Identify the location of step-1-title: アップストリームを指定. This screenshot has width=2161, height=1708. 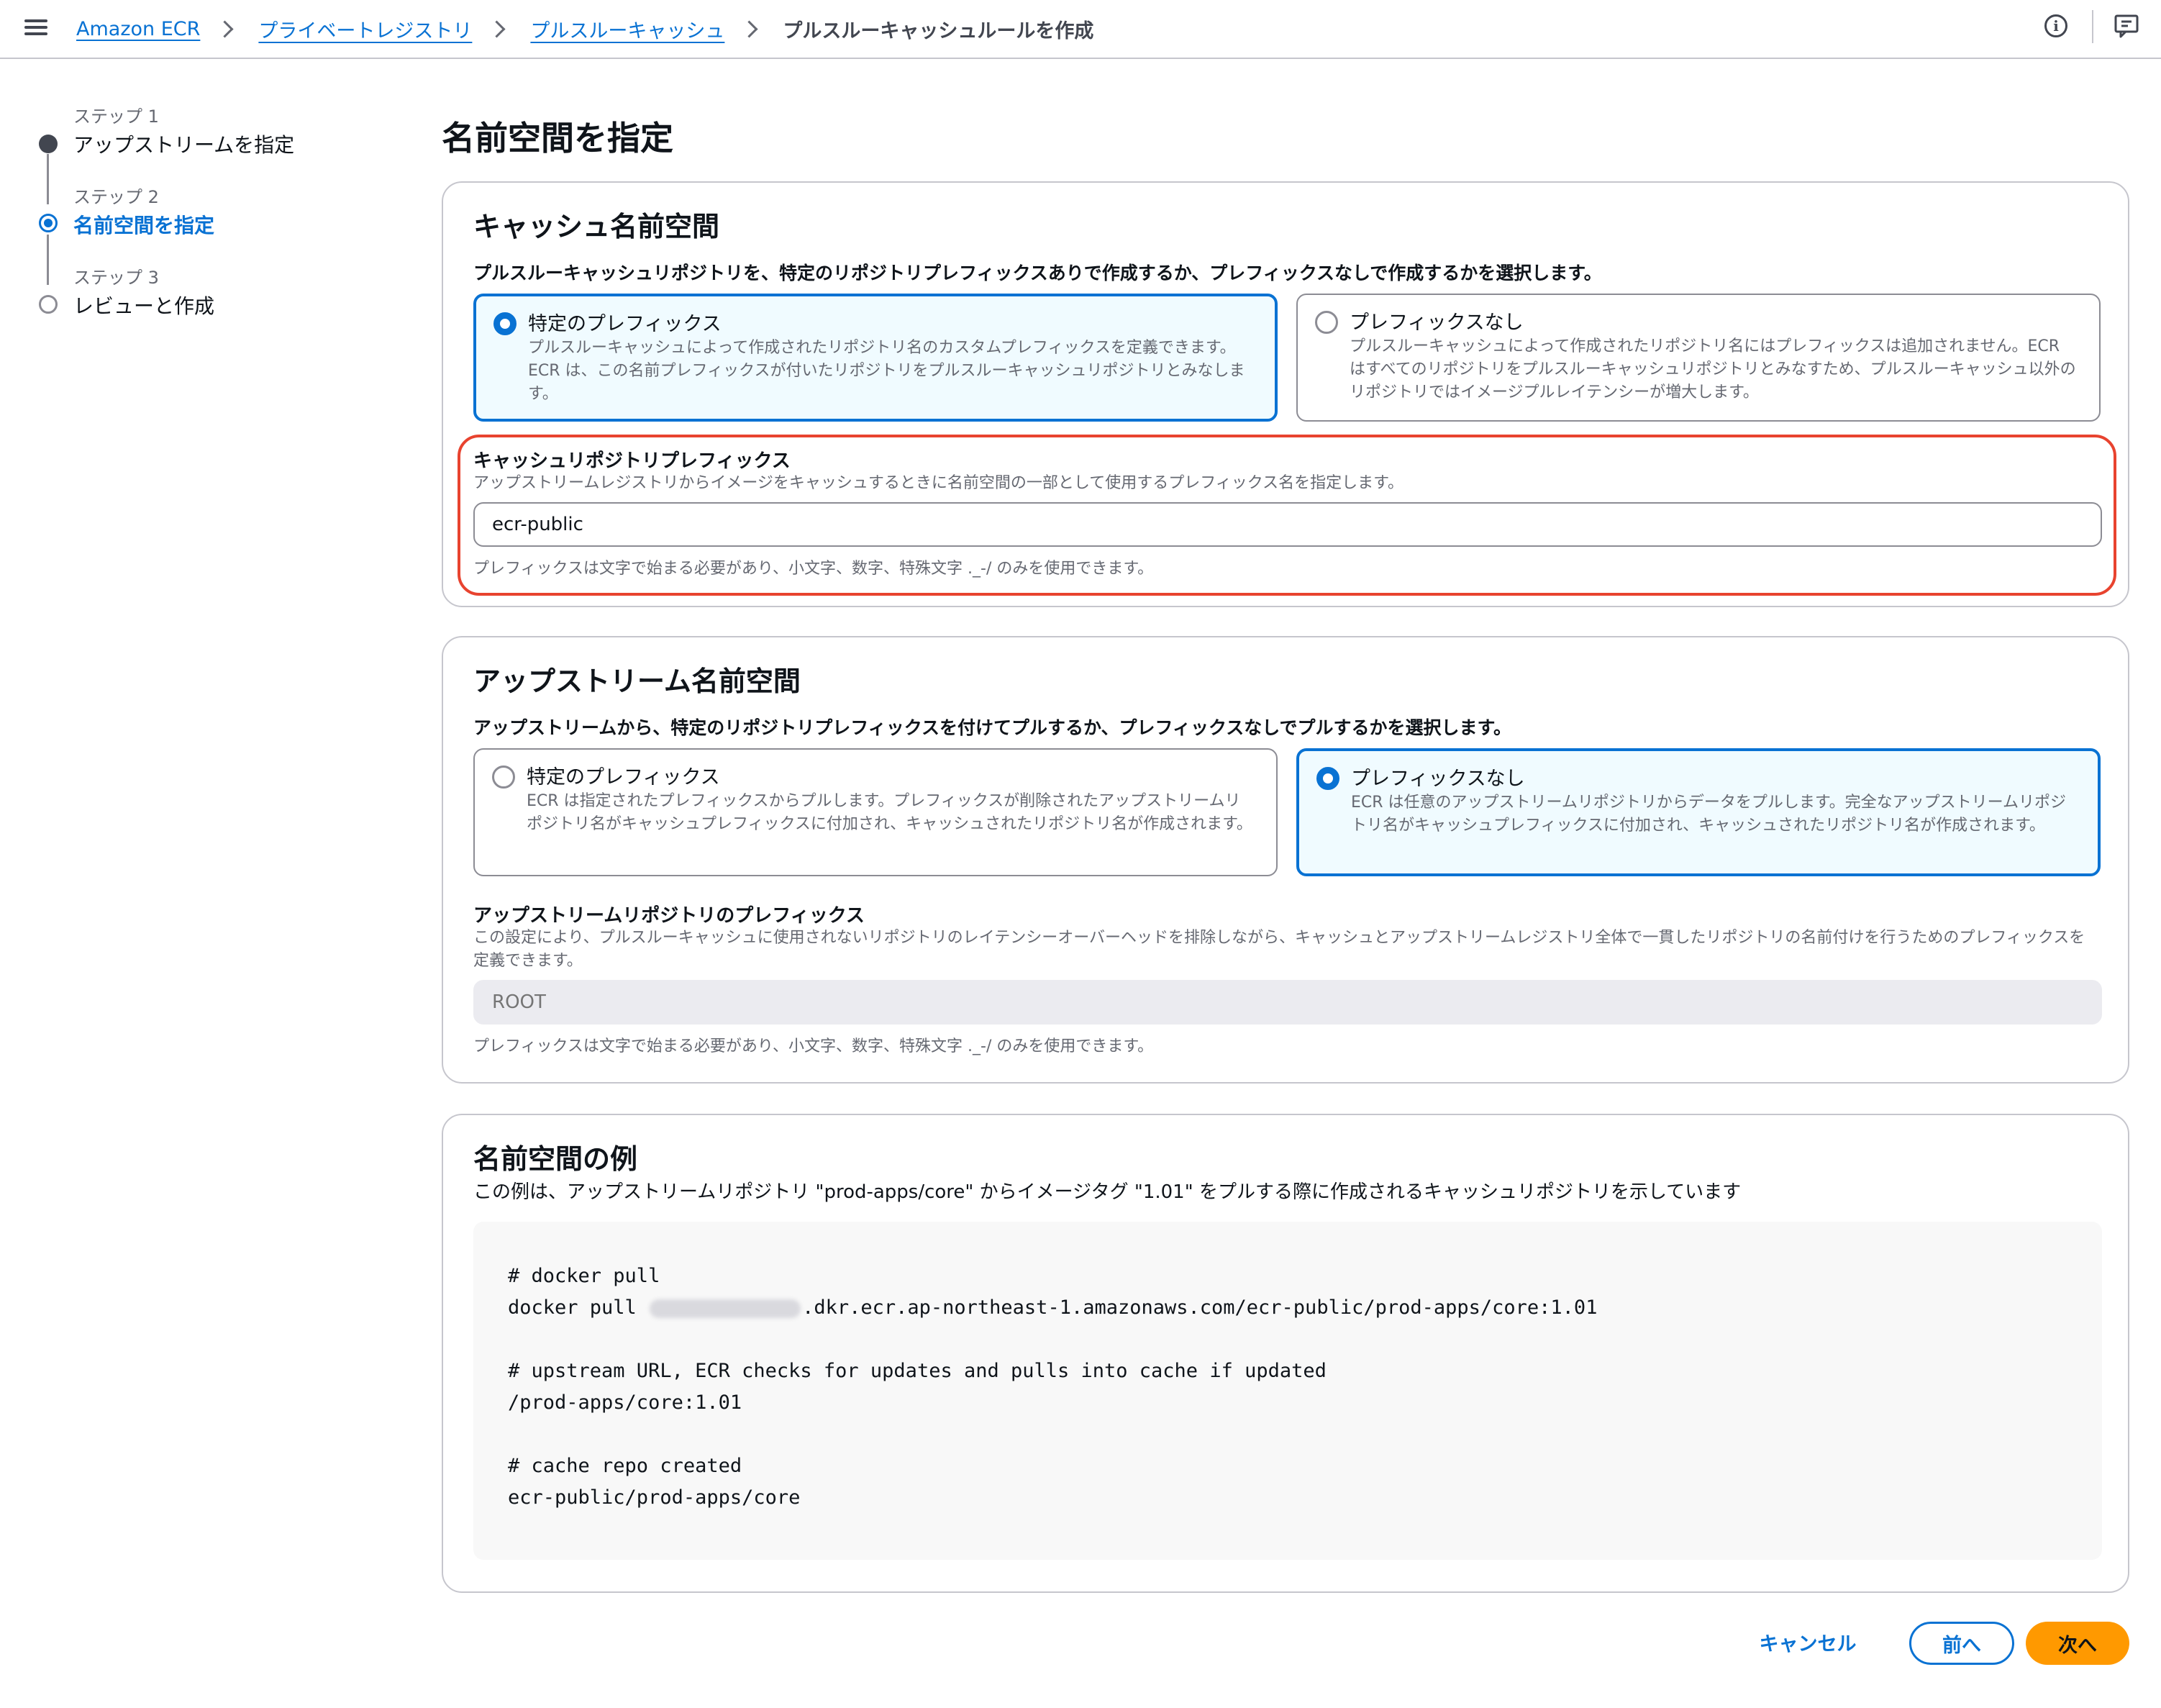
(183, 144).